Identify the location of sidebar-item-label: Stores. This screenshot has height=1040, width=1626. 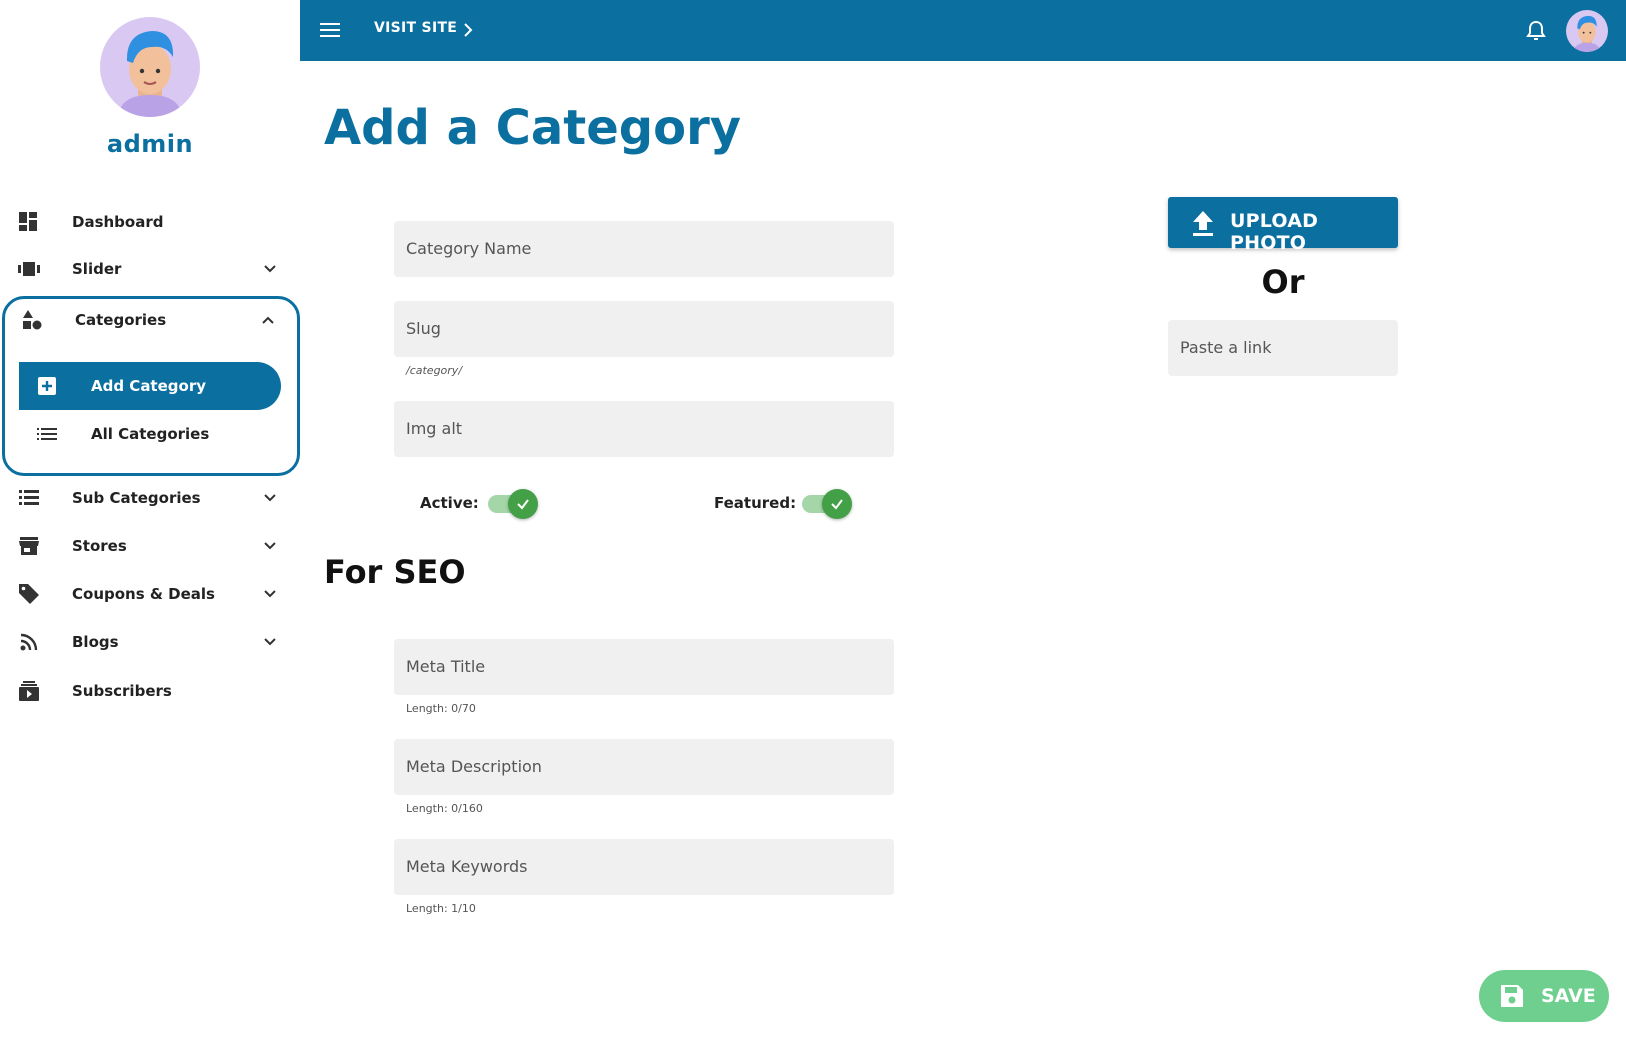
(99, 546).